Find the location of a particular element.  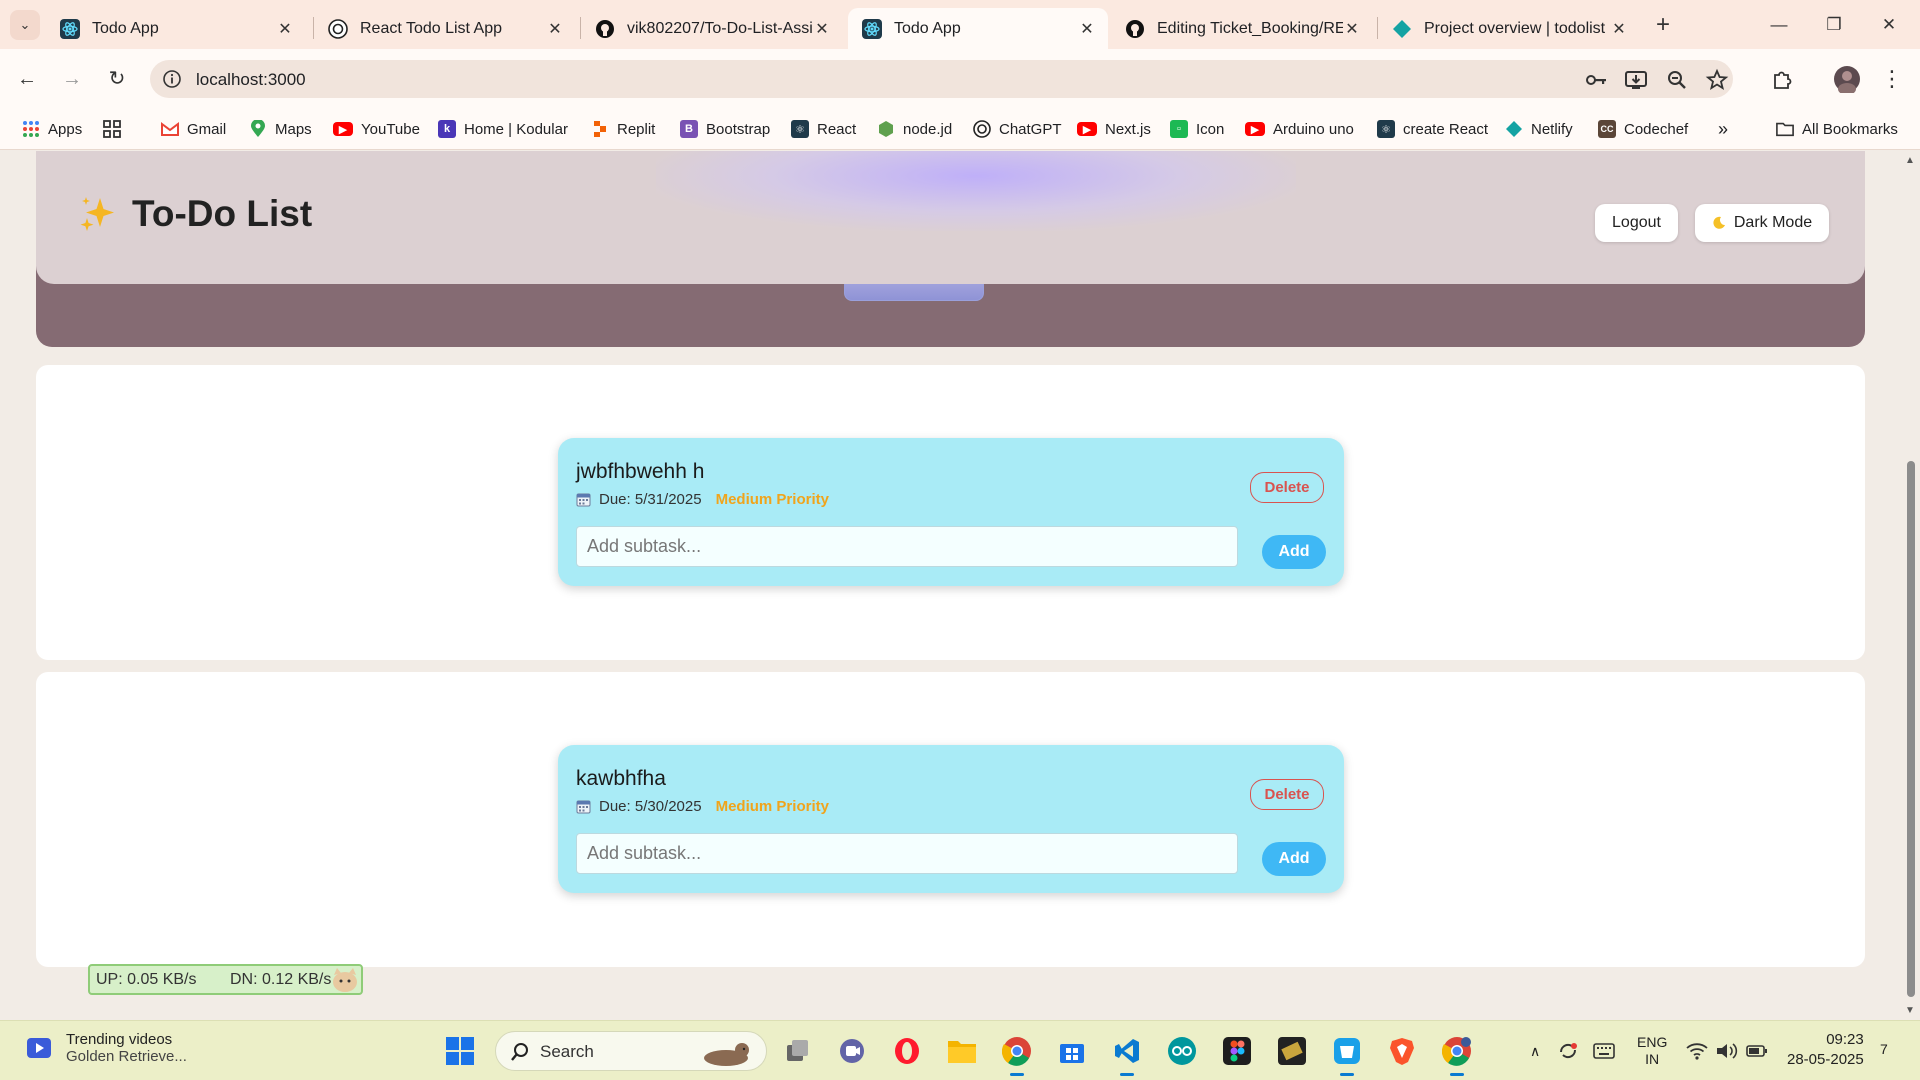

wifi-icon is located at coordinates (1697, 1050).